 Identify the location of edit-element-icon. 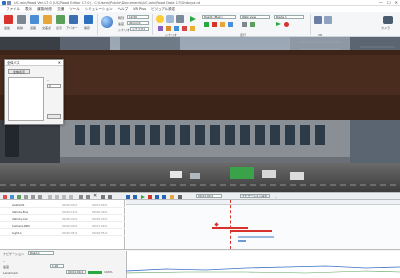
(222, 24).